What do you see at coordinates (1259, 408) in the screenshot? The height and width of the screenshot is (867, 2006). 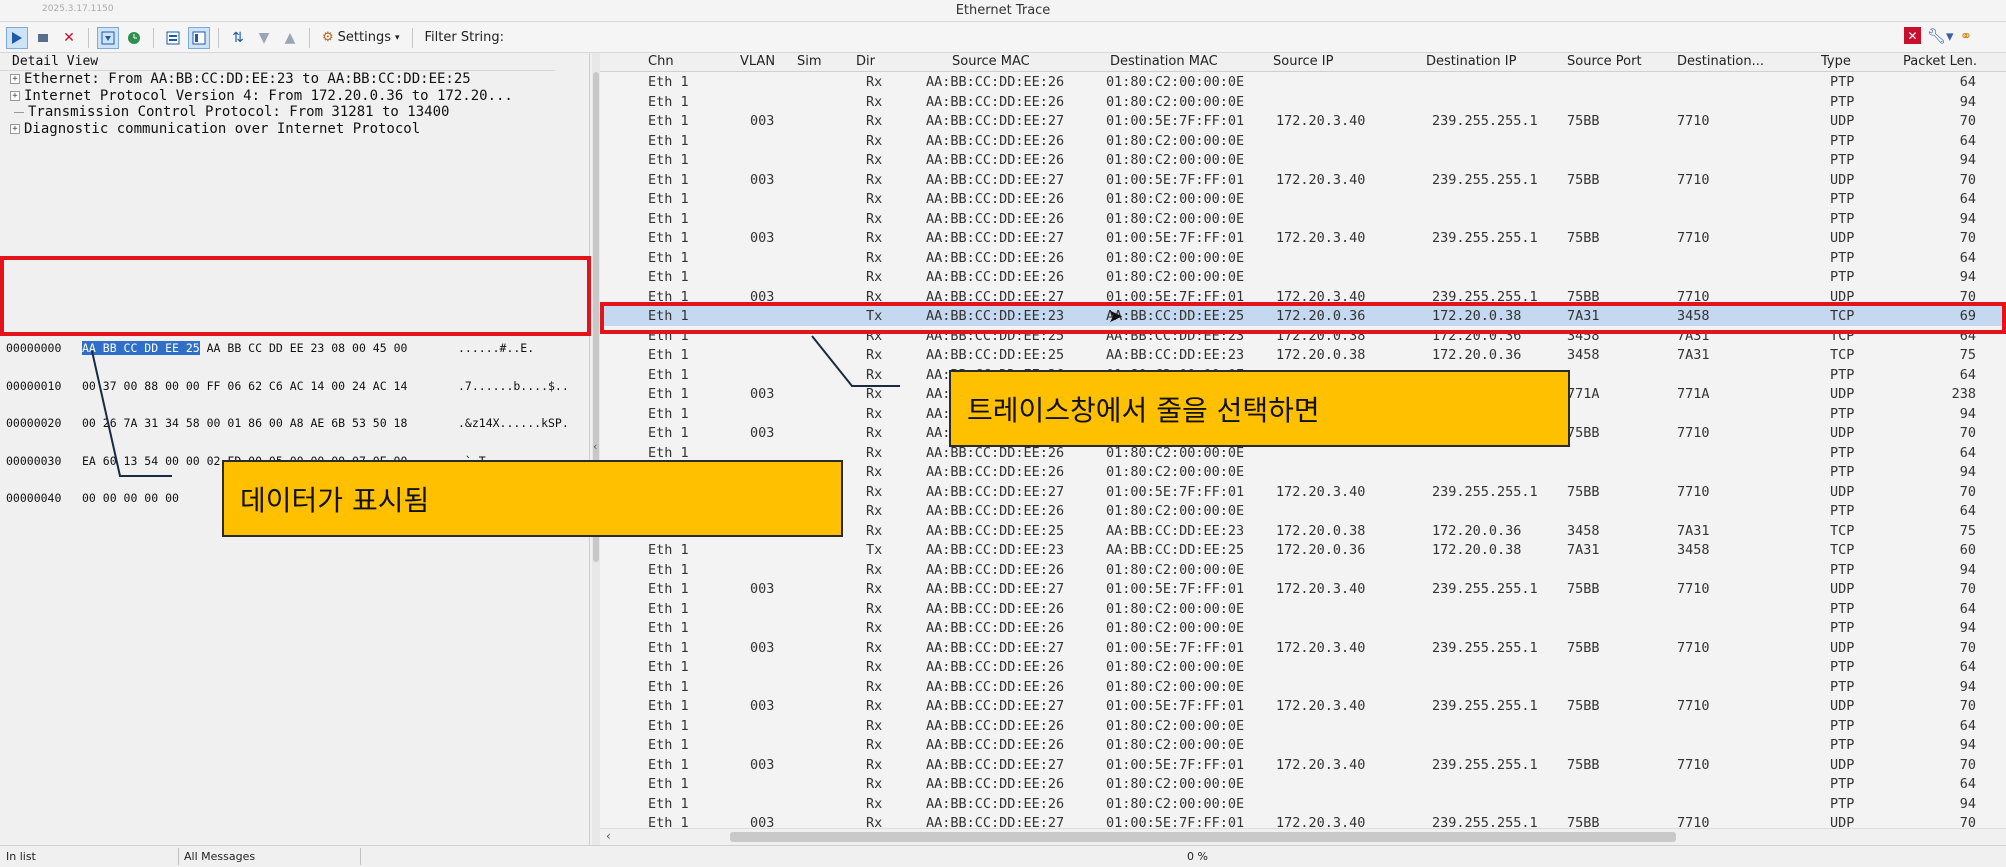 I see `callout-select-row: 트레이스창에서 줄을 선택하면` at bounding box center [1259, 408].